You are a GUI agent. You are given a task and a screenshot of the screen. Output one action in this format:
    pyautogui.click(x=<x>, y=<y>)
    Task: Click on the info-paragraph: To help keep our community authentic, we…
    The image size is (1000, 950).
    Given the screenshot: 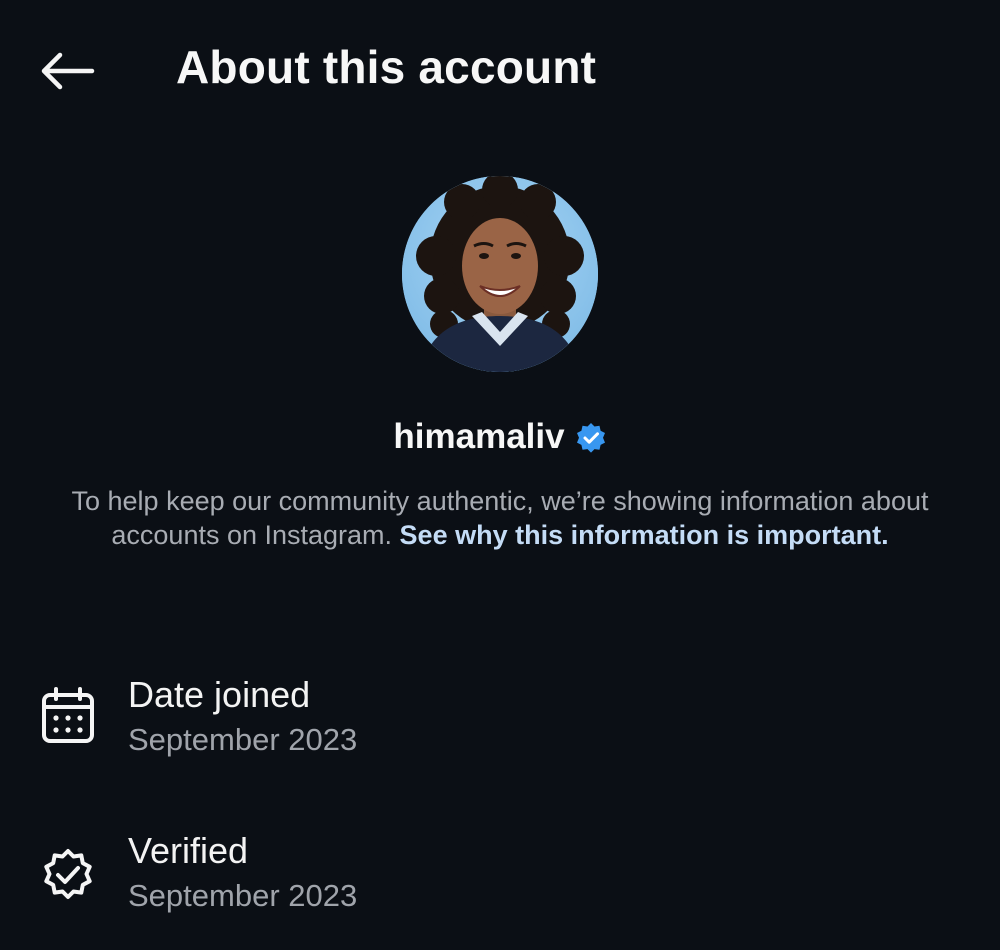 What is the action you would take?
    pyautogui.click(x=500, y=518)
    